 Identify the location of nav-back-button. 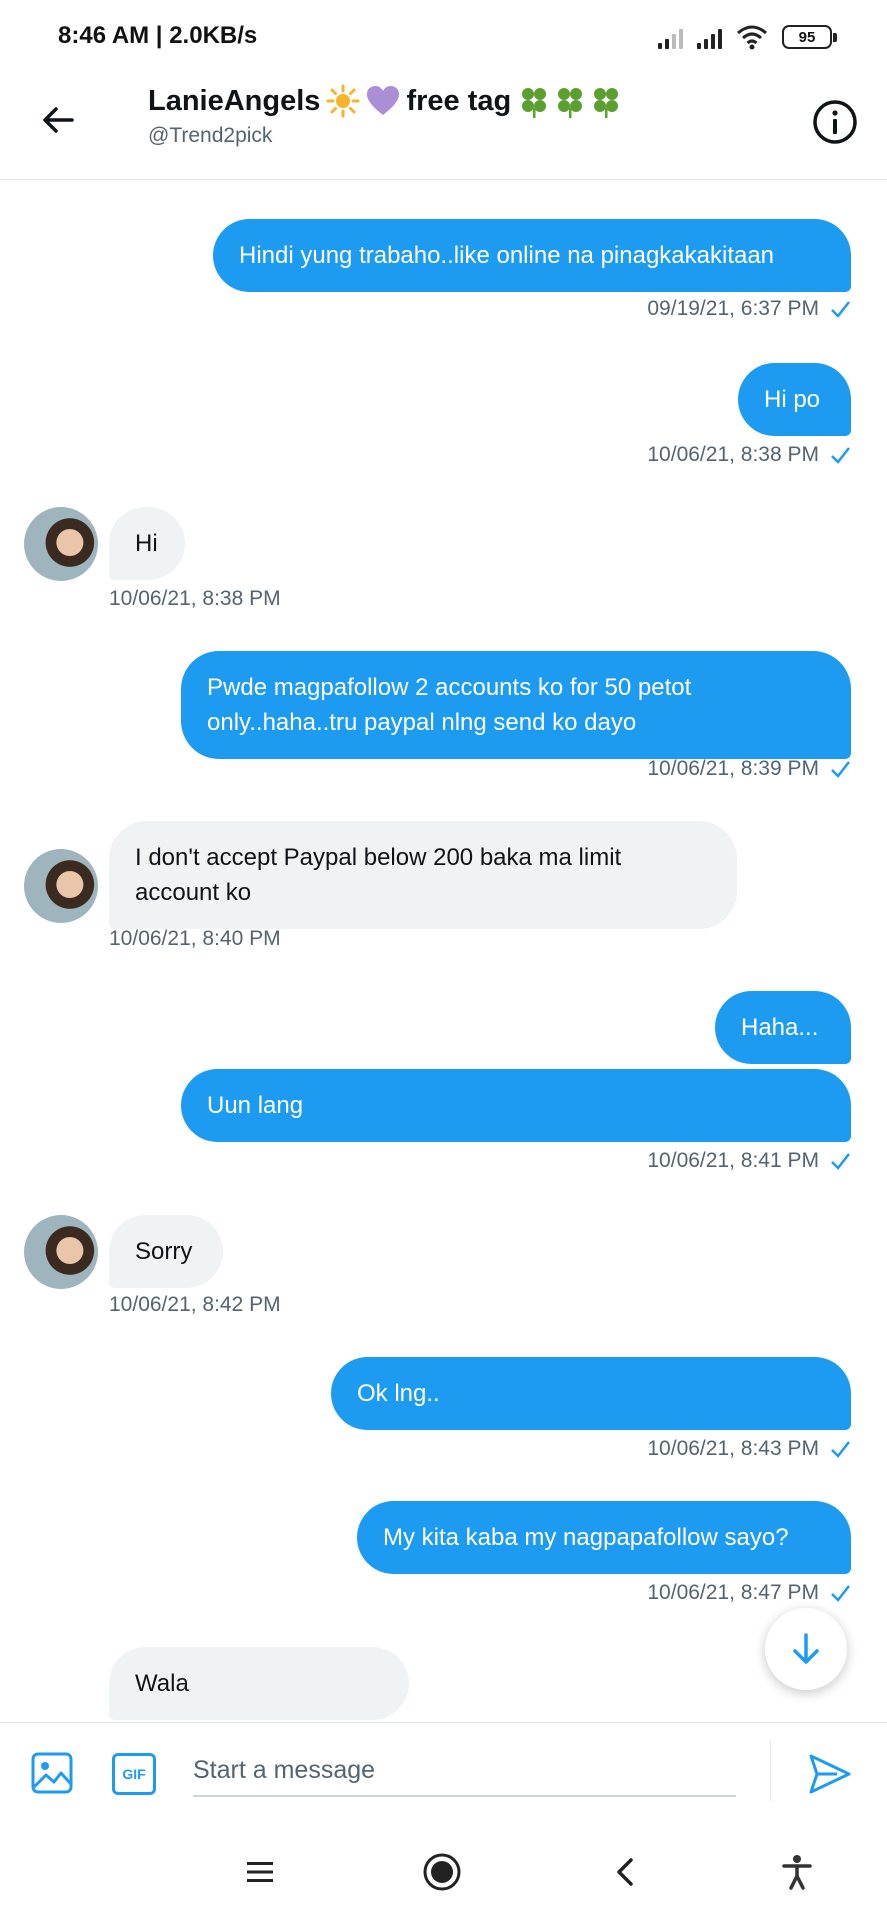
(625, 1872).